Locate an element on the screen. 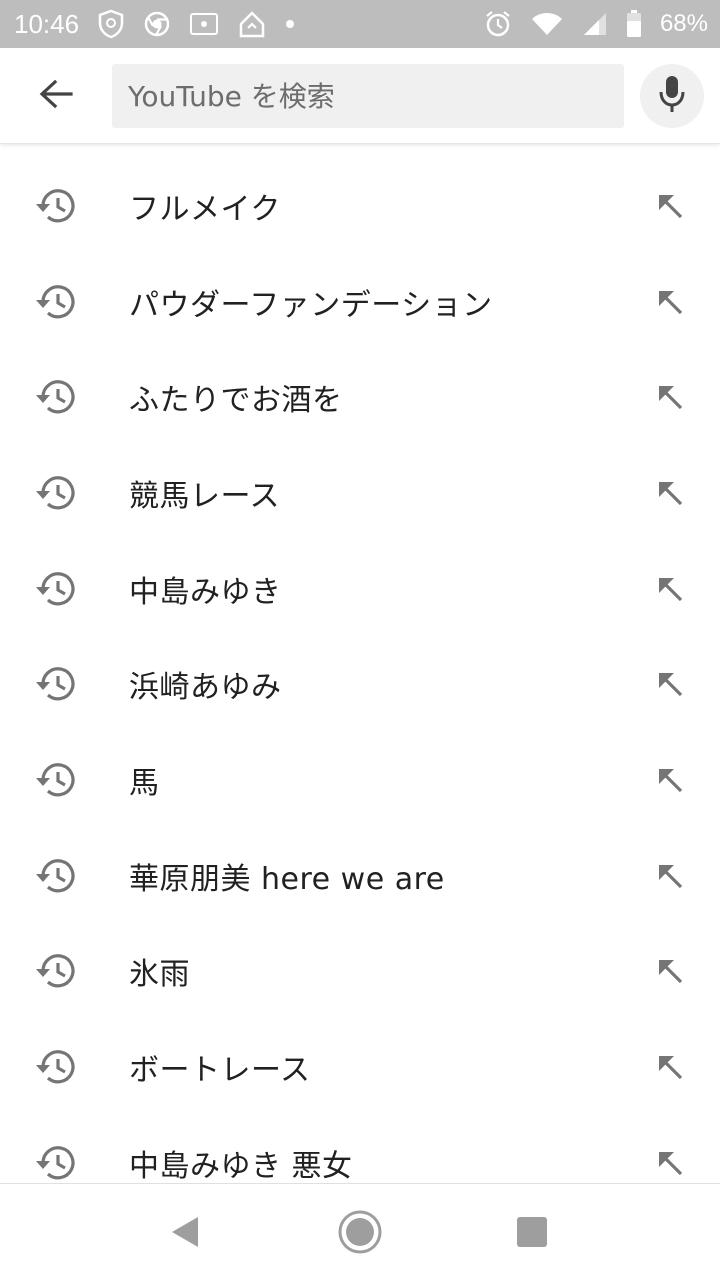  status-bar: 10:46 68% is located at coordinates (360, 24).